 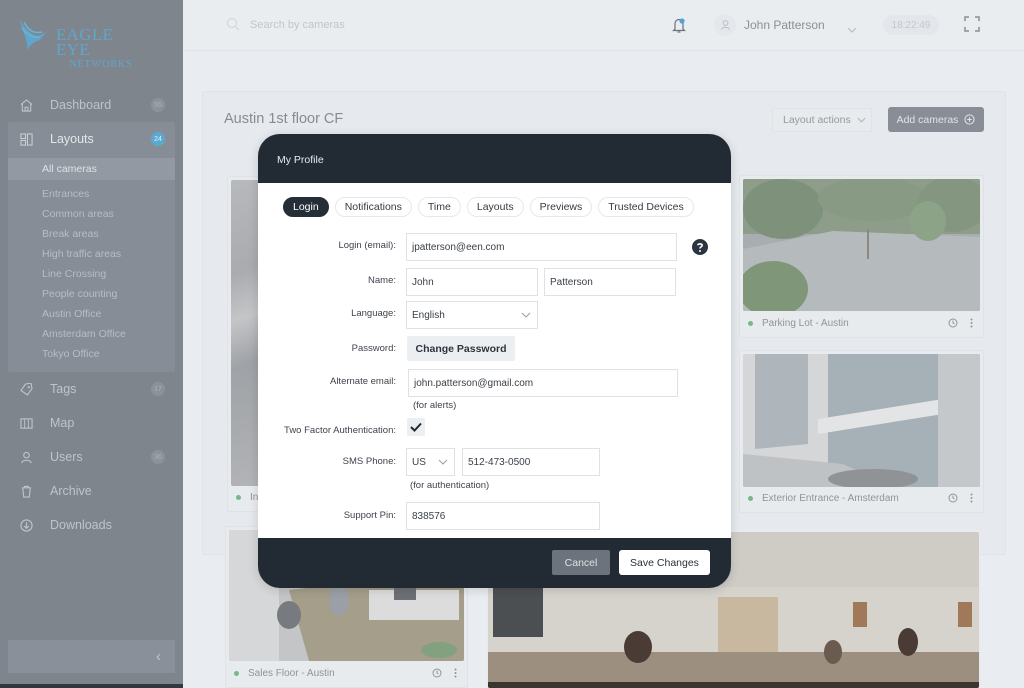 What do you see at coordinates (561, 207) in the screenshot?
I see `tab-previews: Previews` at bounding box center [561, 207].